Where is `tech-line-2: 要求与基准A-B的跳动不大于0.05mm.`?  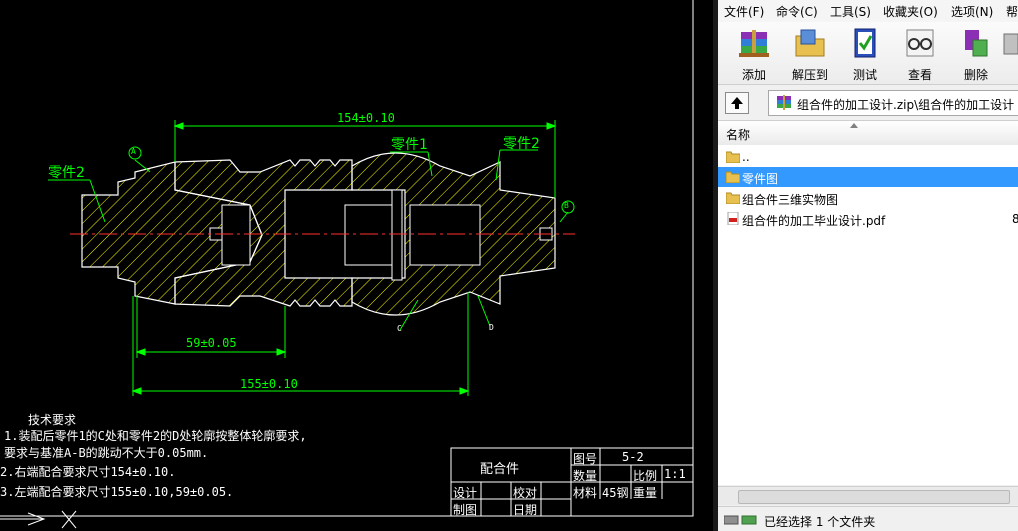 tech-line-2: 要求与基准A-B的跳动不大于0.05mm. is located at coordinates (106, 453).